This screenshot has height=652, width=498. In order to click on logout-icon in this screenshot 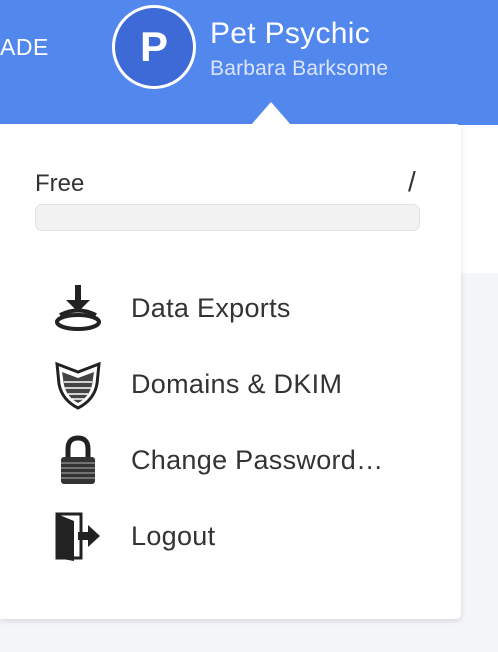, I will do `click(78, 536)`.